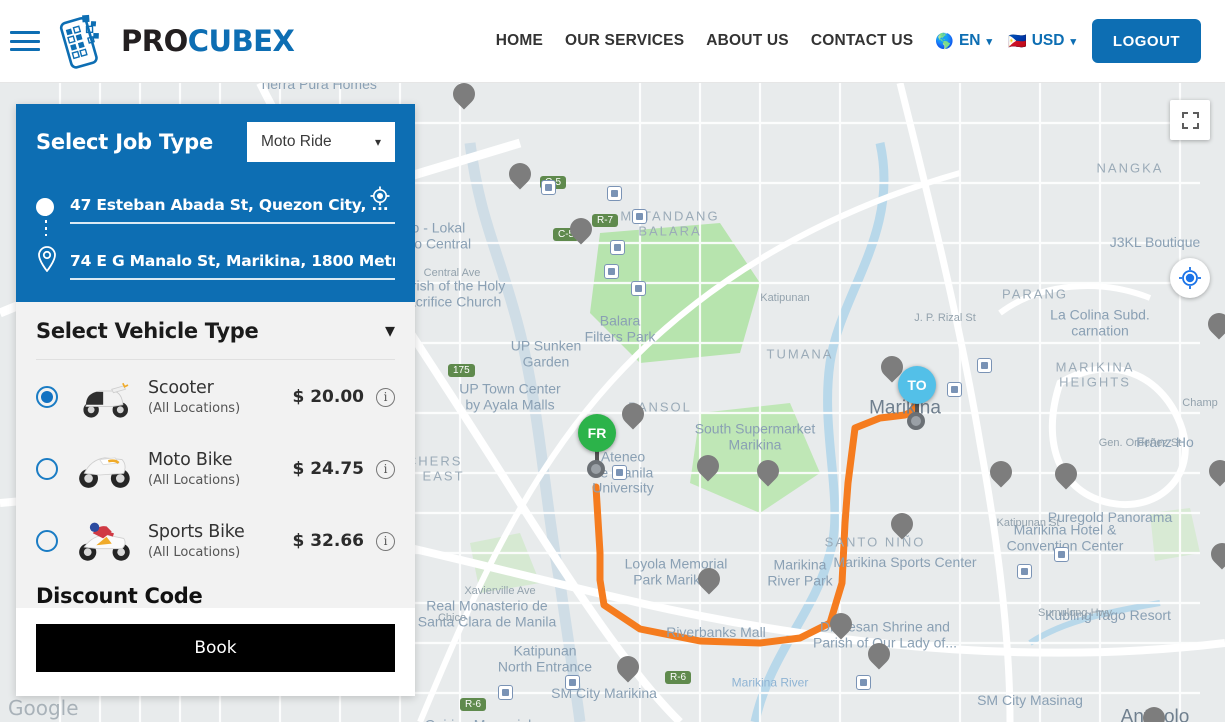 This screenshot has width=1225, height=722. Describe the element at coordinates (917, 385) in the screenshot. I see `to-marker-label: TO` at that location.